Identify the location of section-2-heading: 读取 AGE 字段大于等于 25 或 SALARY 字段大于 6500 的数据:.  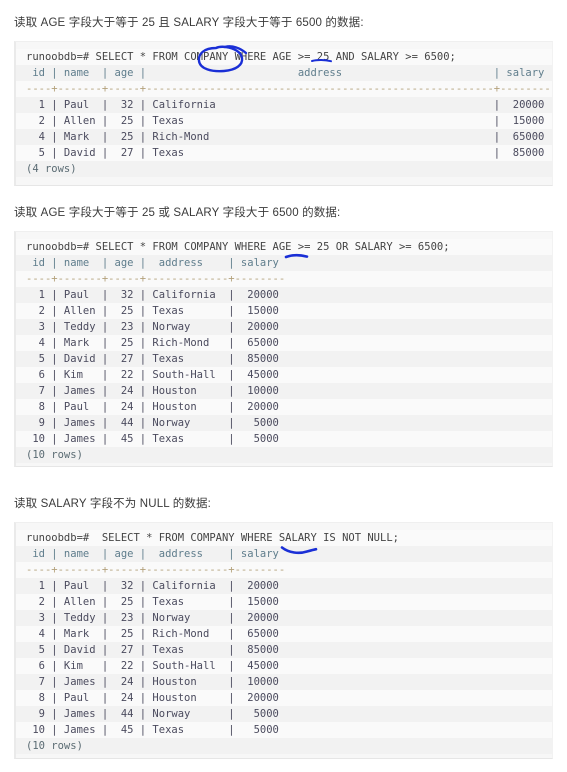
(177, 213).